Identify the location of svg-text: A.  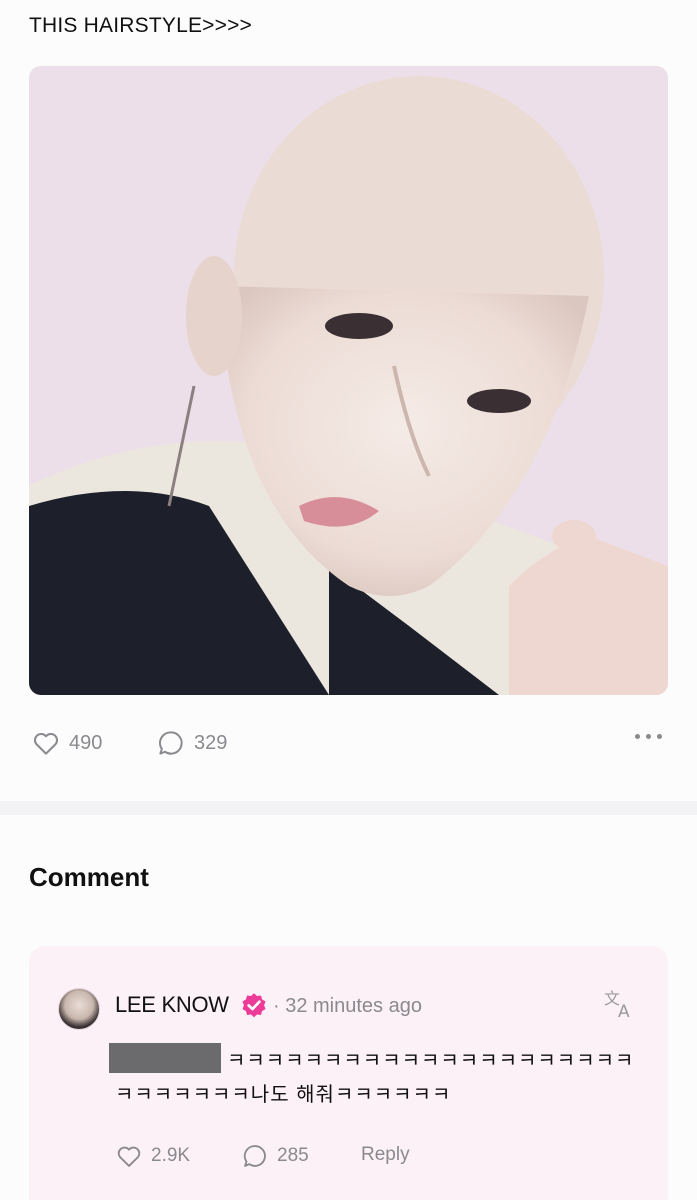
(624, 1012).